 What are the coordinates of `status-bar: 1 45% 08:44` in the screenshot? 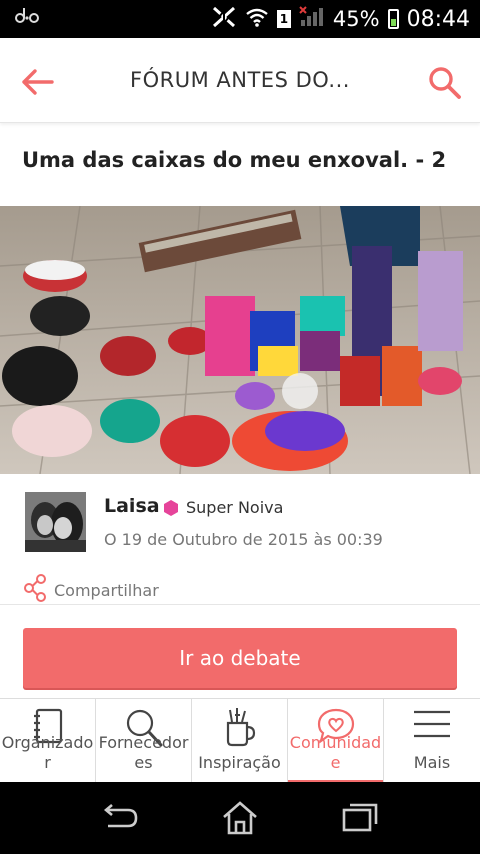 It's located at (240, 19).